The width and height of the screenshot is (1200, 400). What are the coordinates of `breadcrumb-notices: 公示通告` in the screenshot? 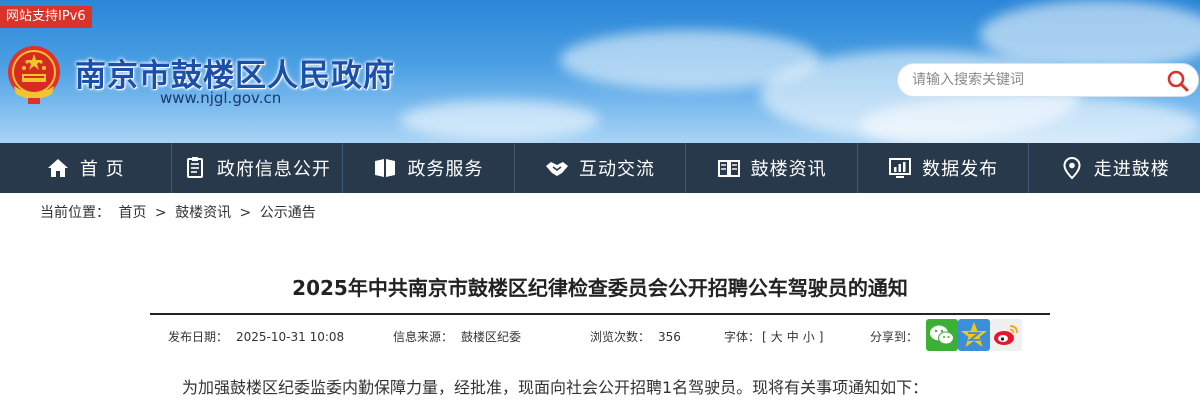 It's located at (288, 213).